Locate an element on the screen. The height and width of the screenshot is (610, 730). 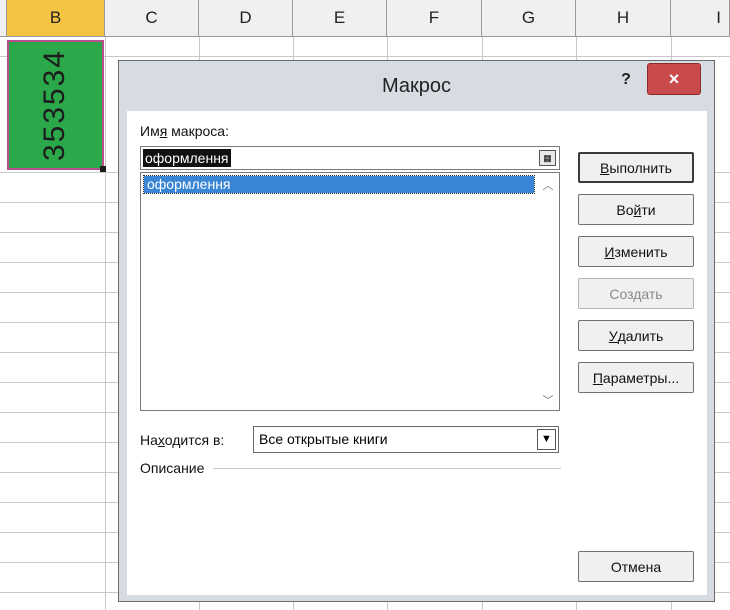
help-button: ? is located at coordinates (626, 80).